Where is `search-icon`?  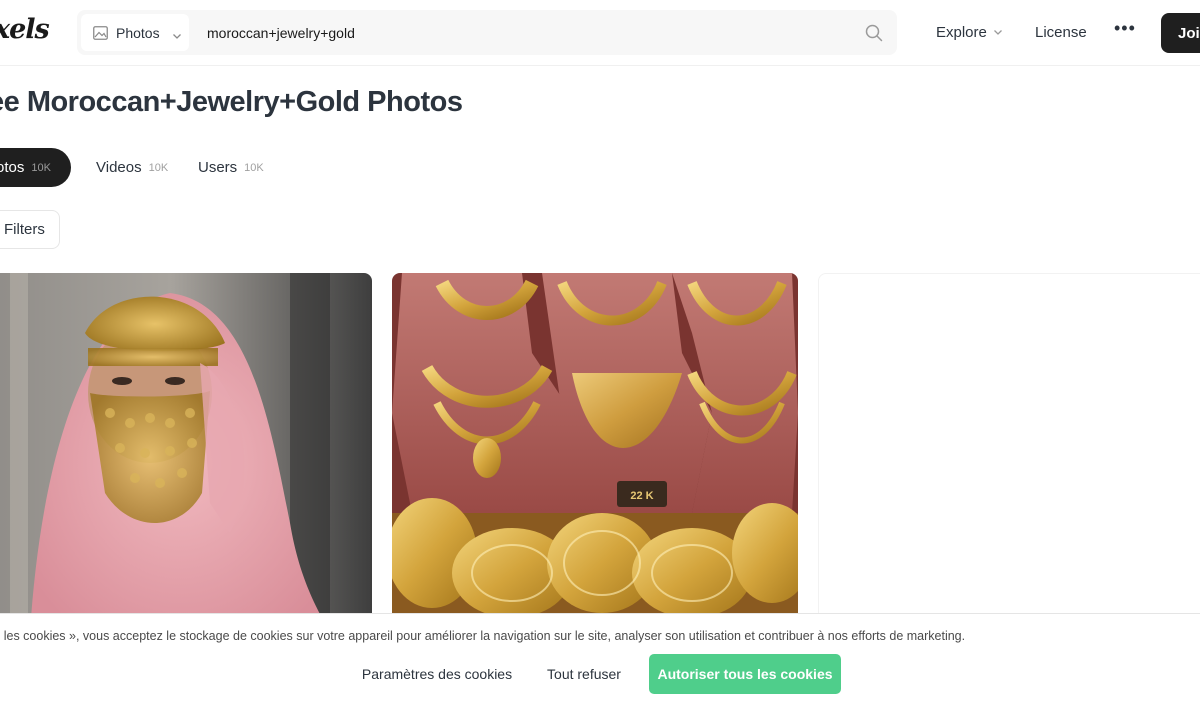
search-icon is located at coordinates (874, 33).